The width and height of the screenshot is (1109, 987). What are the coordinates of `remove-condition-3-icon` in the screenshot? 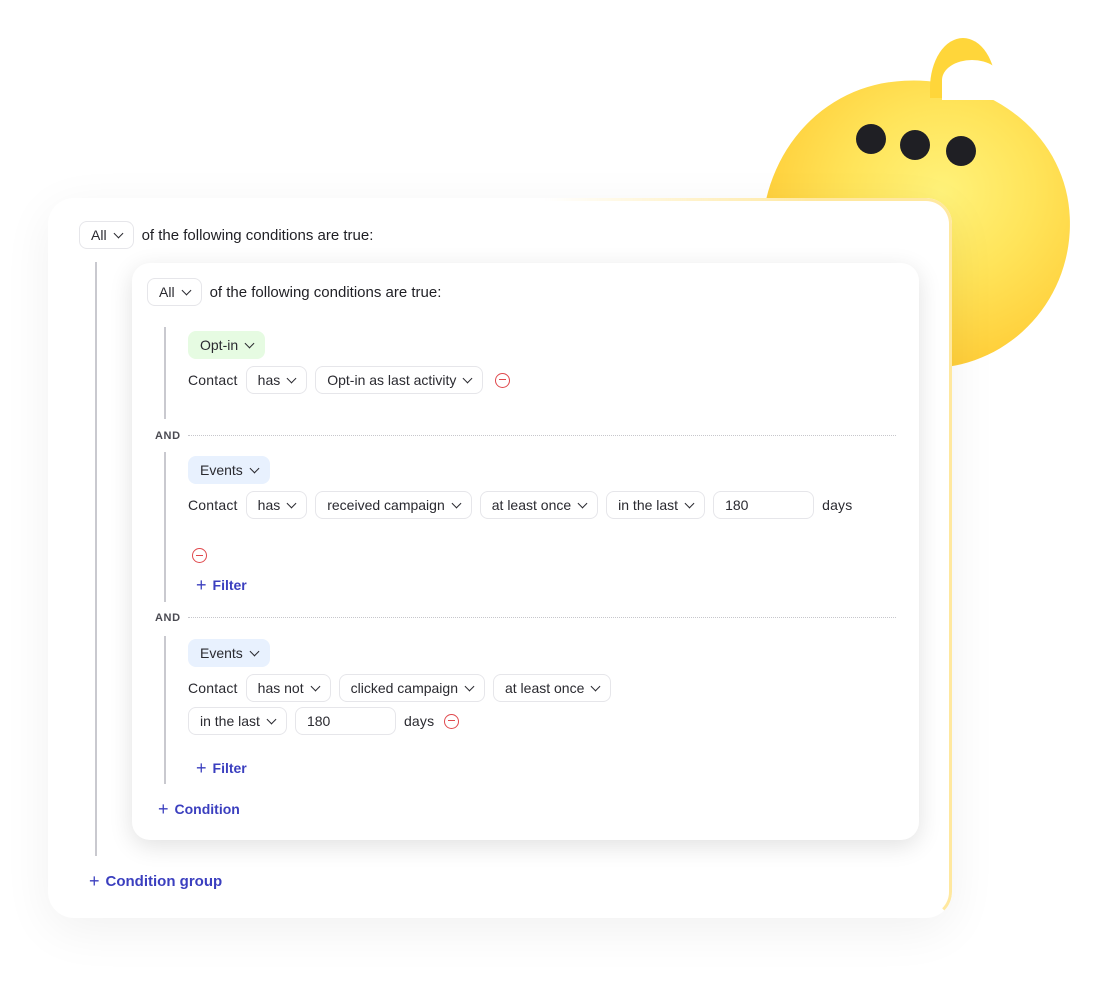 It's located at (452, 721).